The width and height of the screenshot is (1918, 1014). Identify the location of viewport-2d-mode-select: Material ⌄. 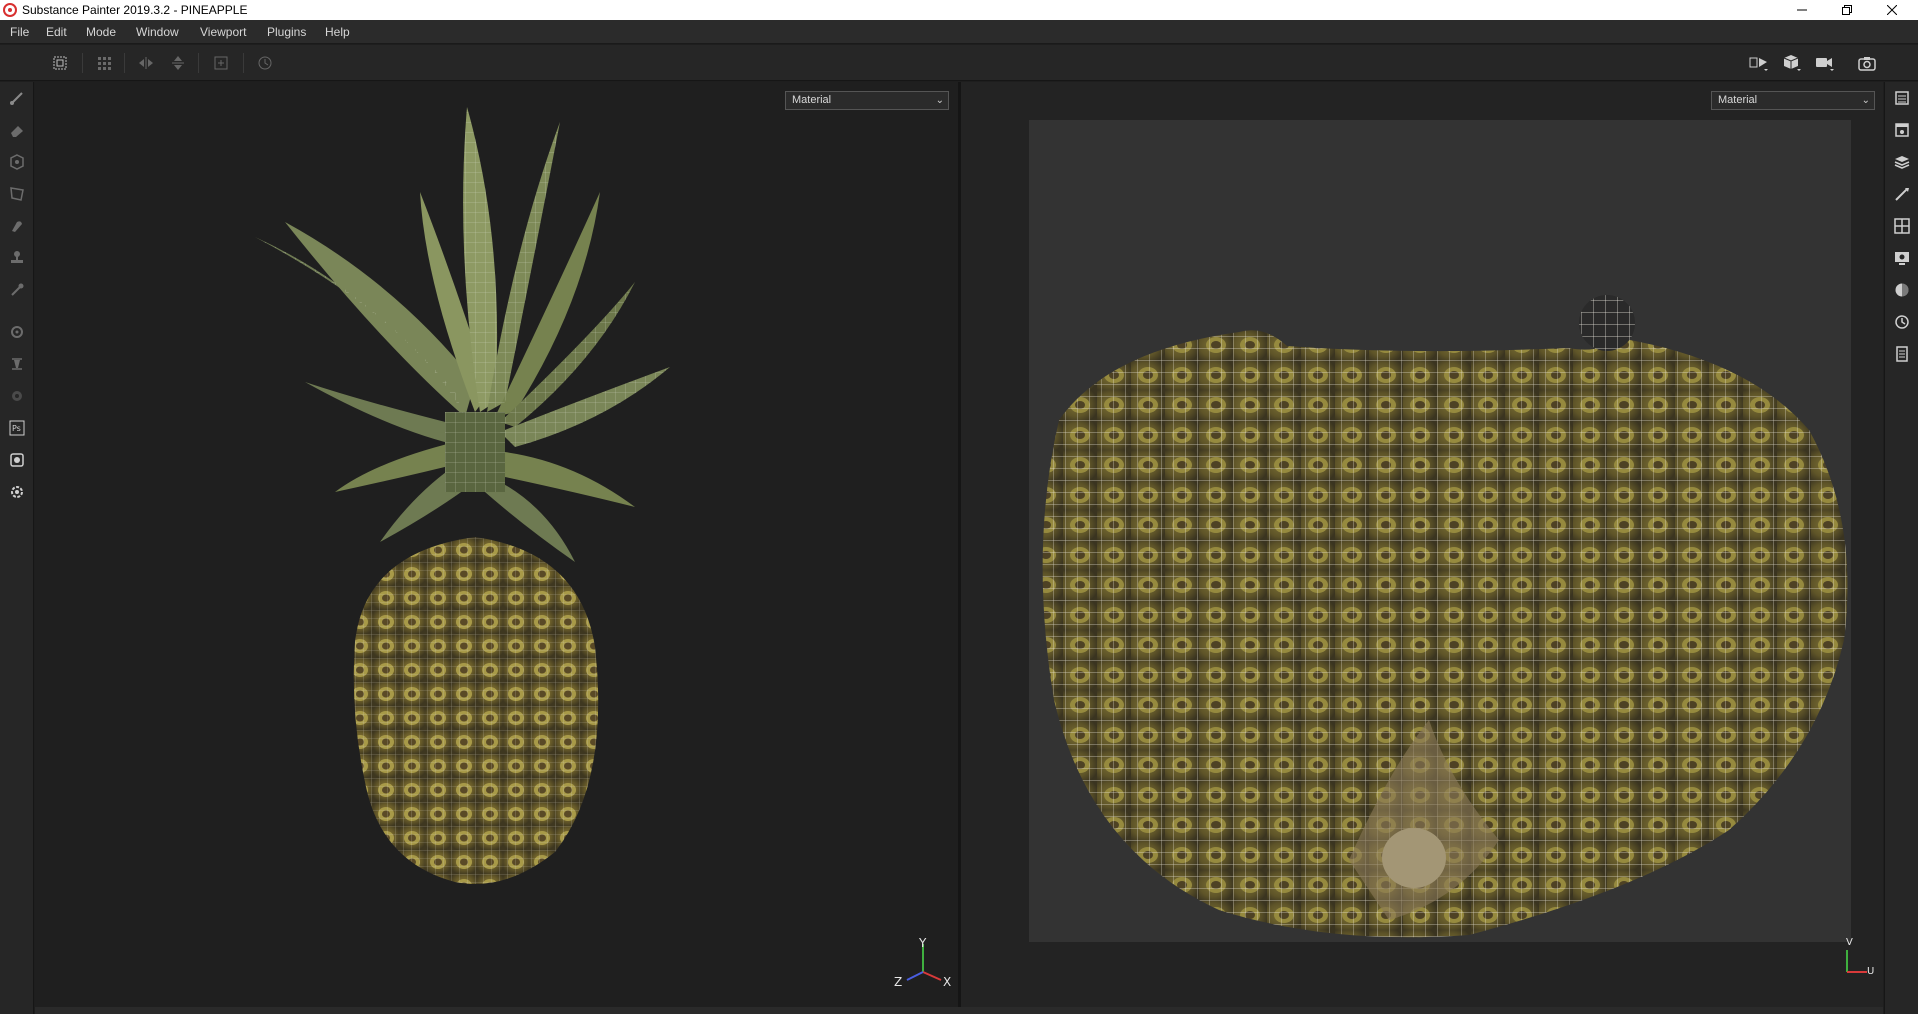
(1793, 100).